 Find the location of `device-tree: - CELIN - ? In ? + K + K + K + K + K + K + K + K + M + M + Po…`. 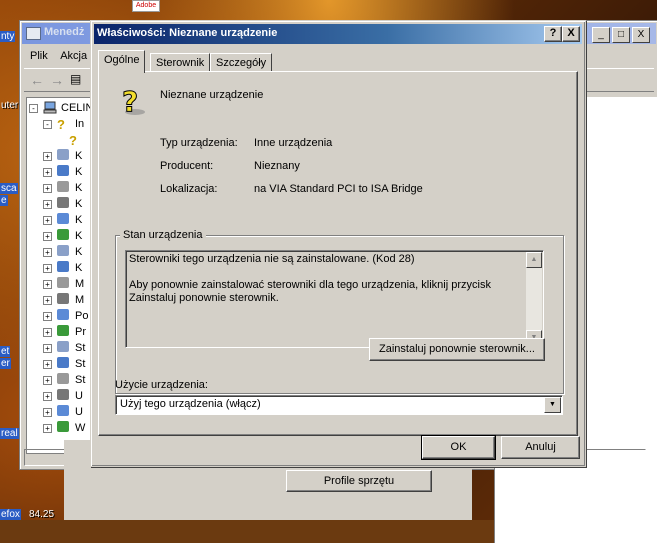

device-tree: - CELIN - ? In ? + K + K + K + K + K + K + K + K + M + M + Po… is located at coordinates (62, 275).